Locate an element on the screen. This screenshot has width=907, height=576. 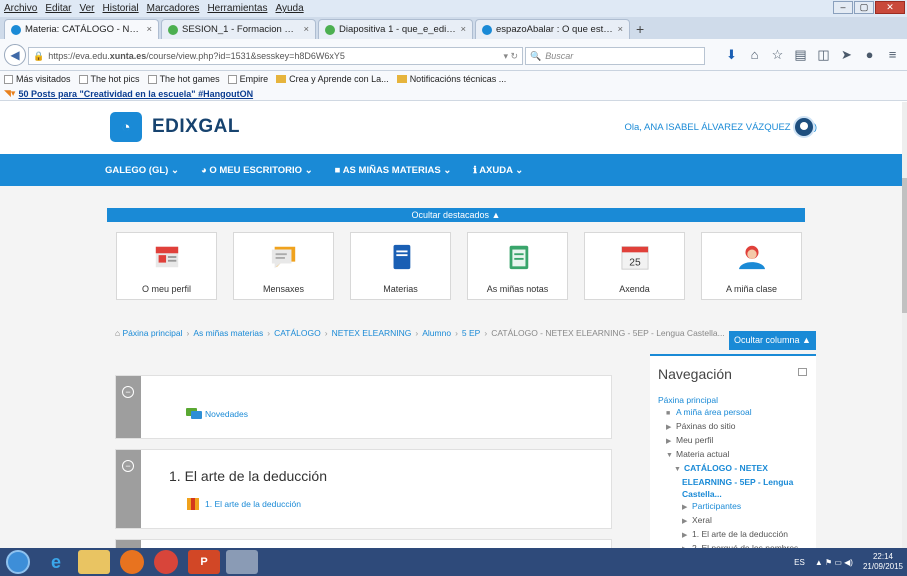
activity-link: Novedades is located at coordinates (217, 414).